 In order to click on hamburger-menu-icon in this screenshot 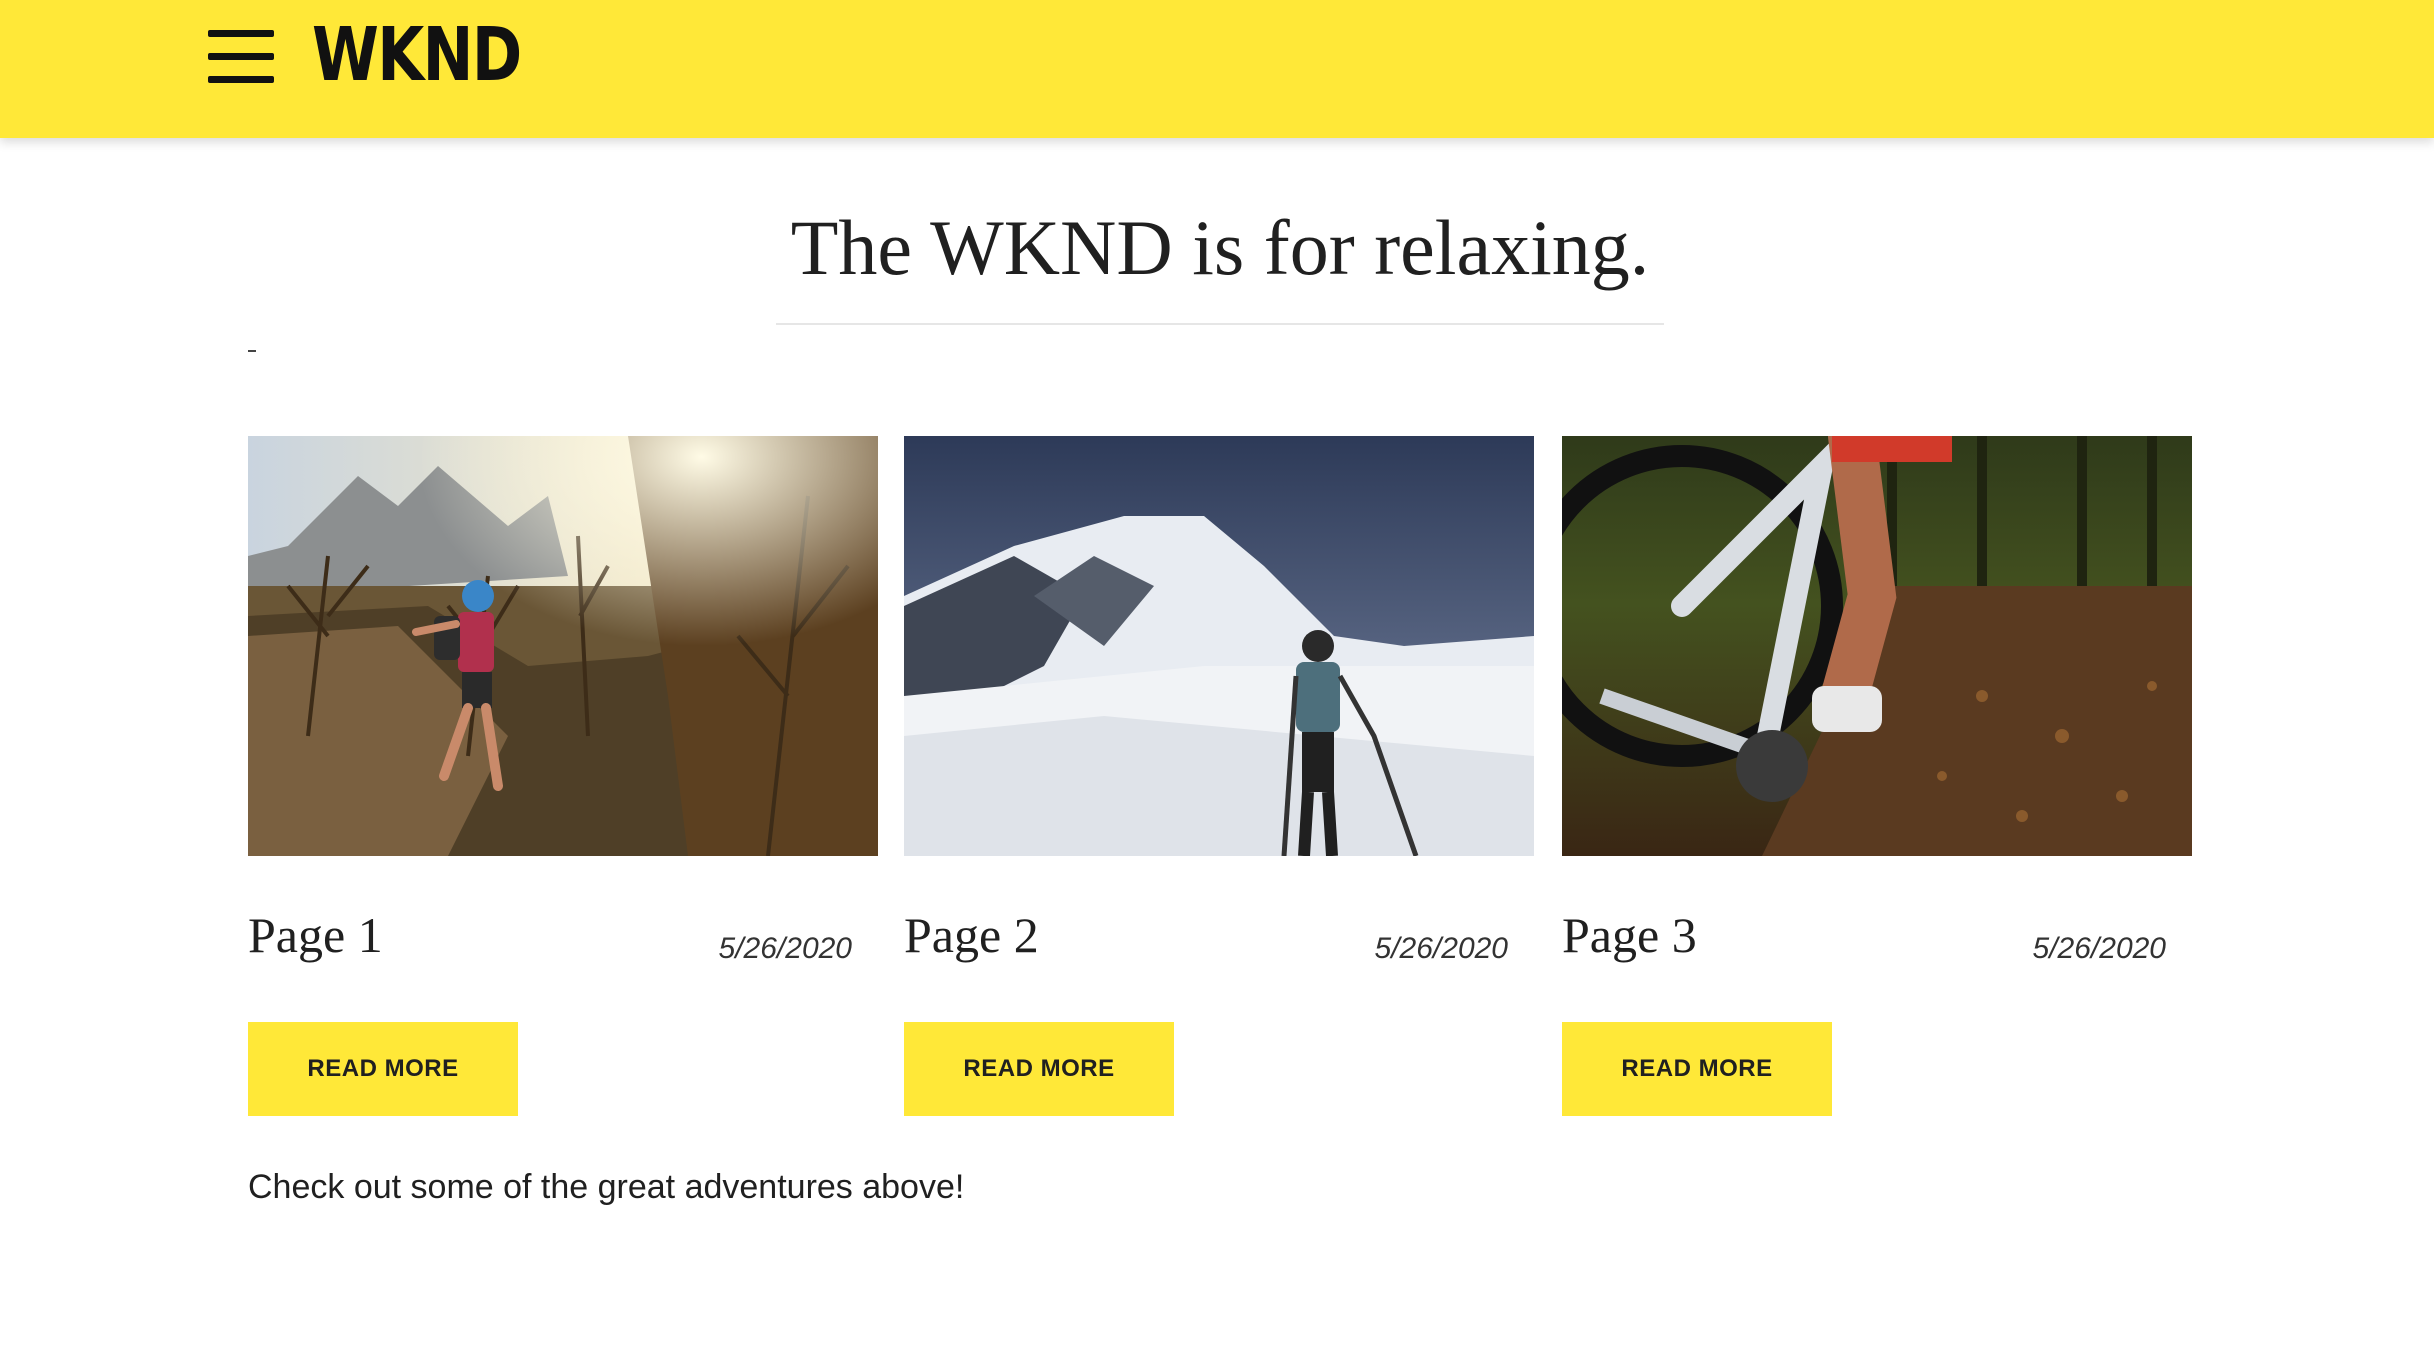, I will do `click(241, 56)`.